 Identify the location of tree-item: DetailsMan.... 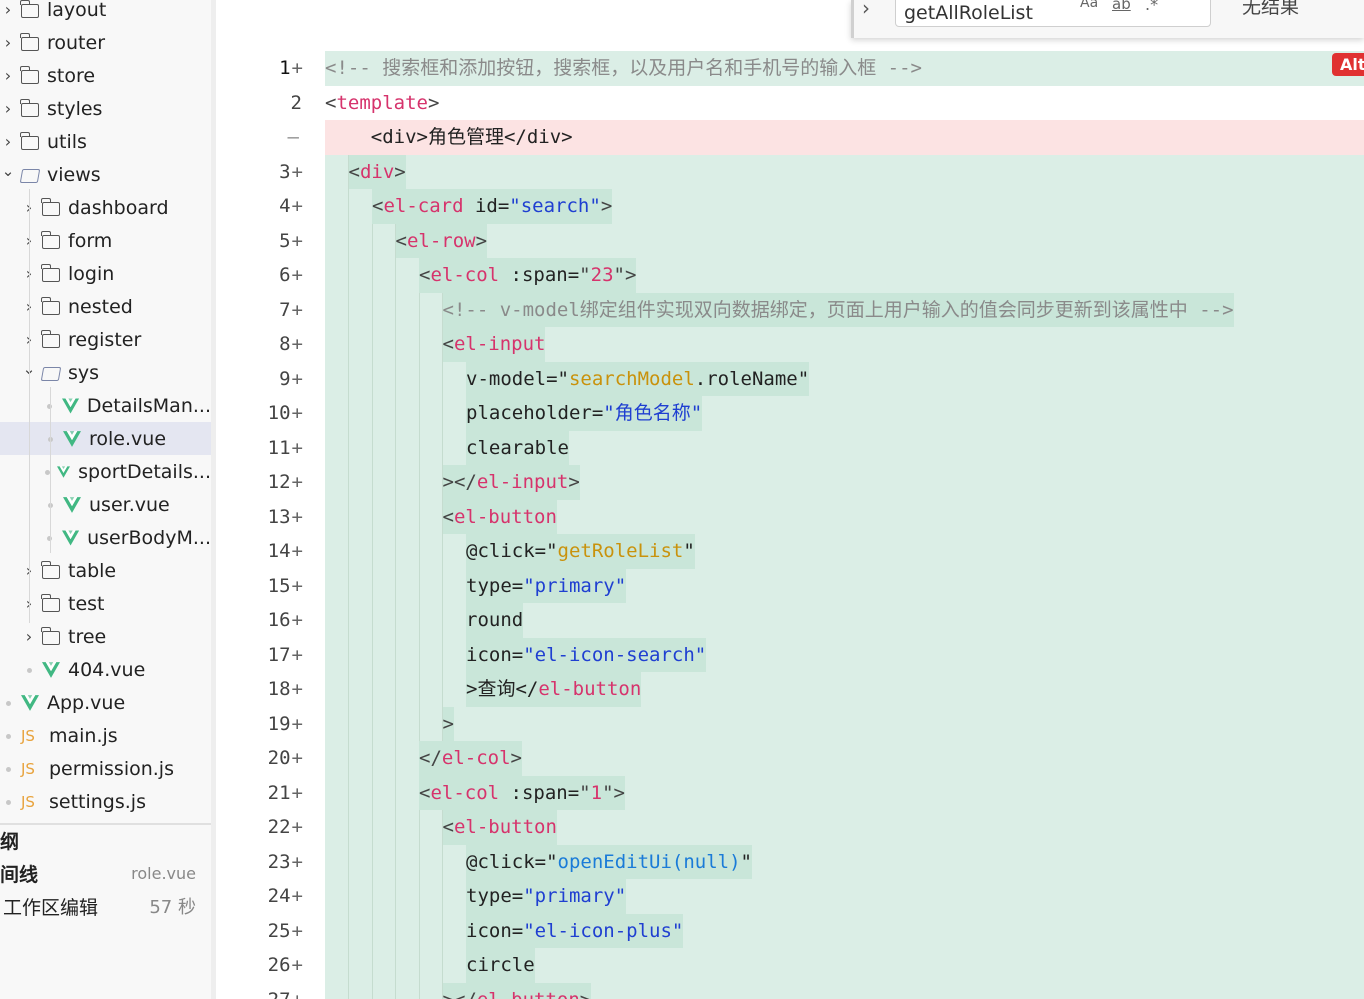
(105, 405).